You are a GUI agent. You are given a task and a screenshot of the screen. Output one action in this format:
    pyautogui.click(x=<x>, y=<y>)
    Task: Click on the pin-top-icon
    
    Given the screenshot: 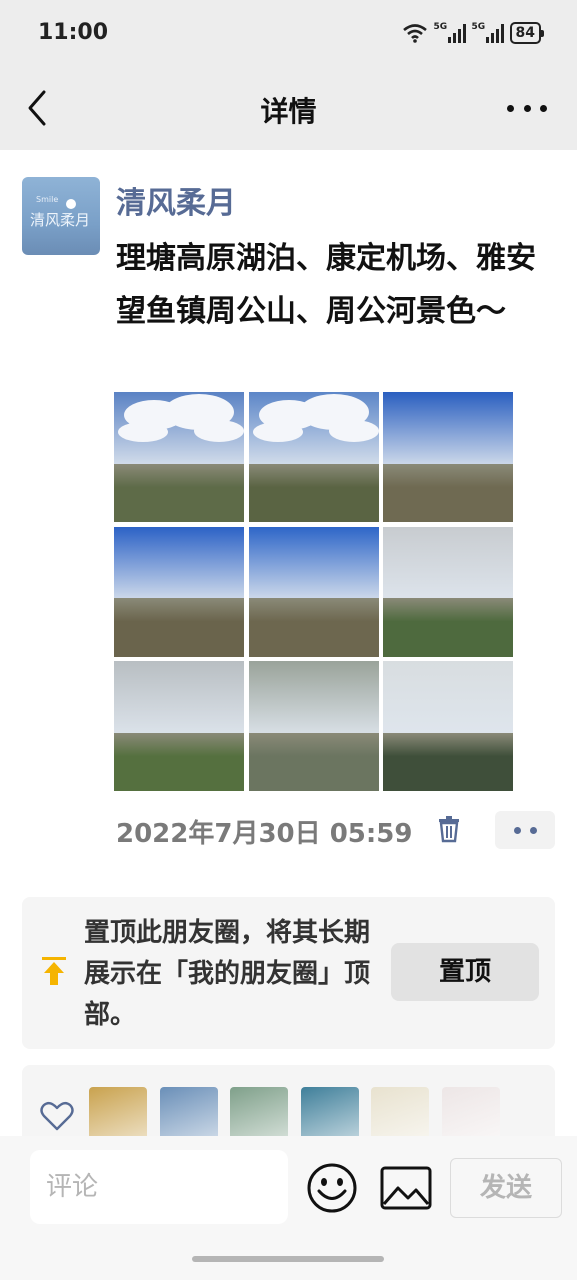 What is the action you would take?
    pyautogui.click(x=54, y=971)
    